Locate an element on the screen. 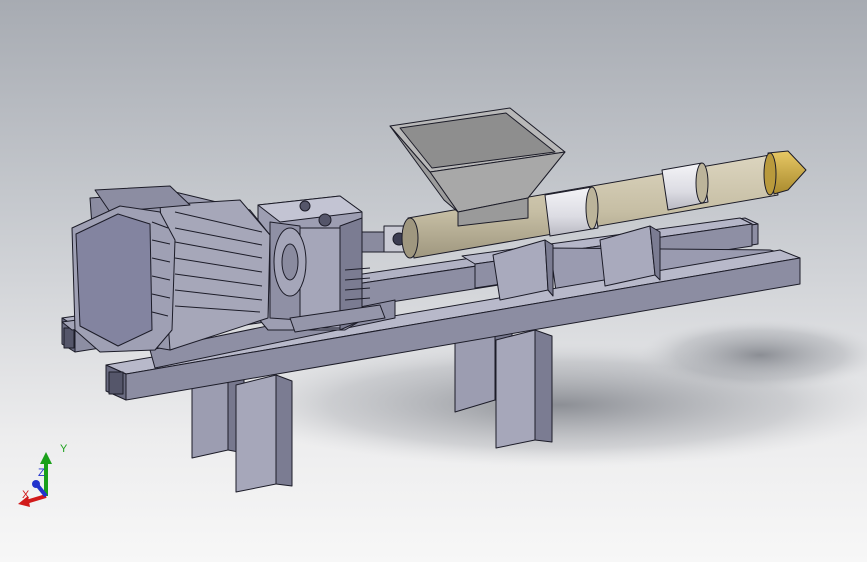  triad-arrows is located at coordinates (35, 479).